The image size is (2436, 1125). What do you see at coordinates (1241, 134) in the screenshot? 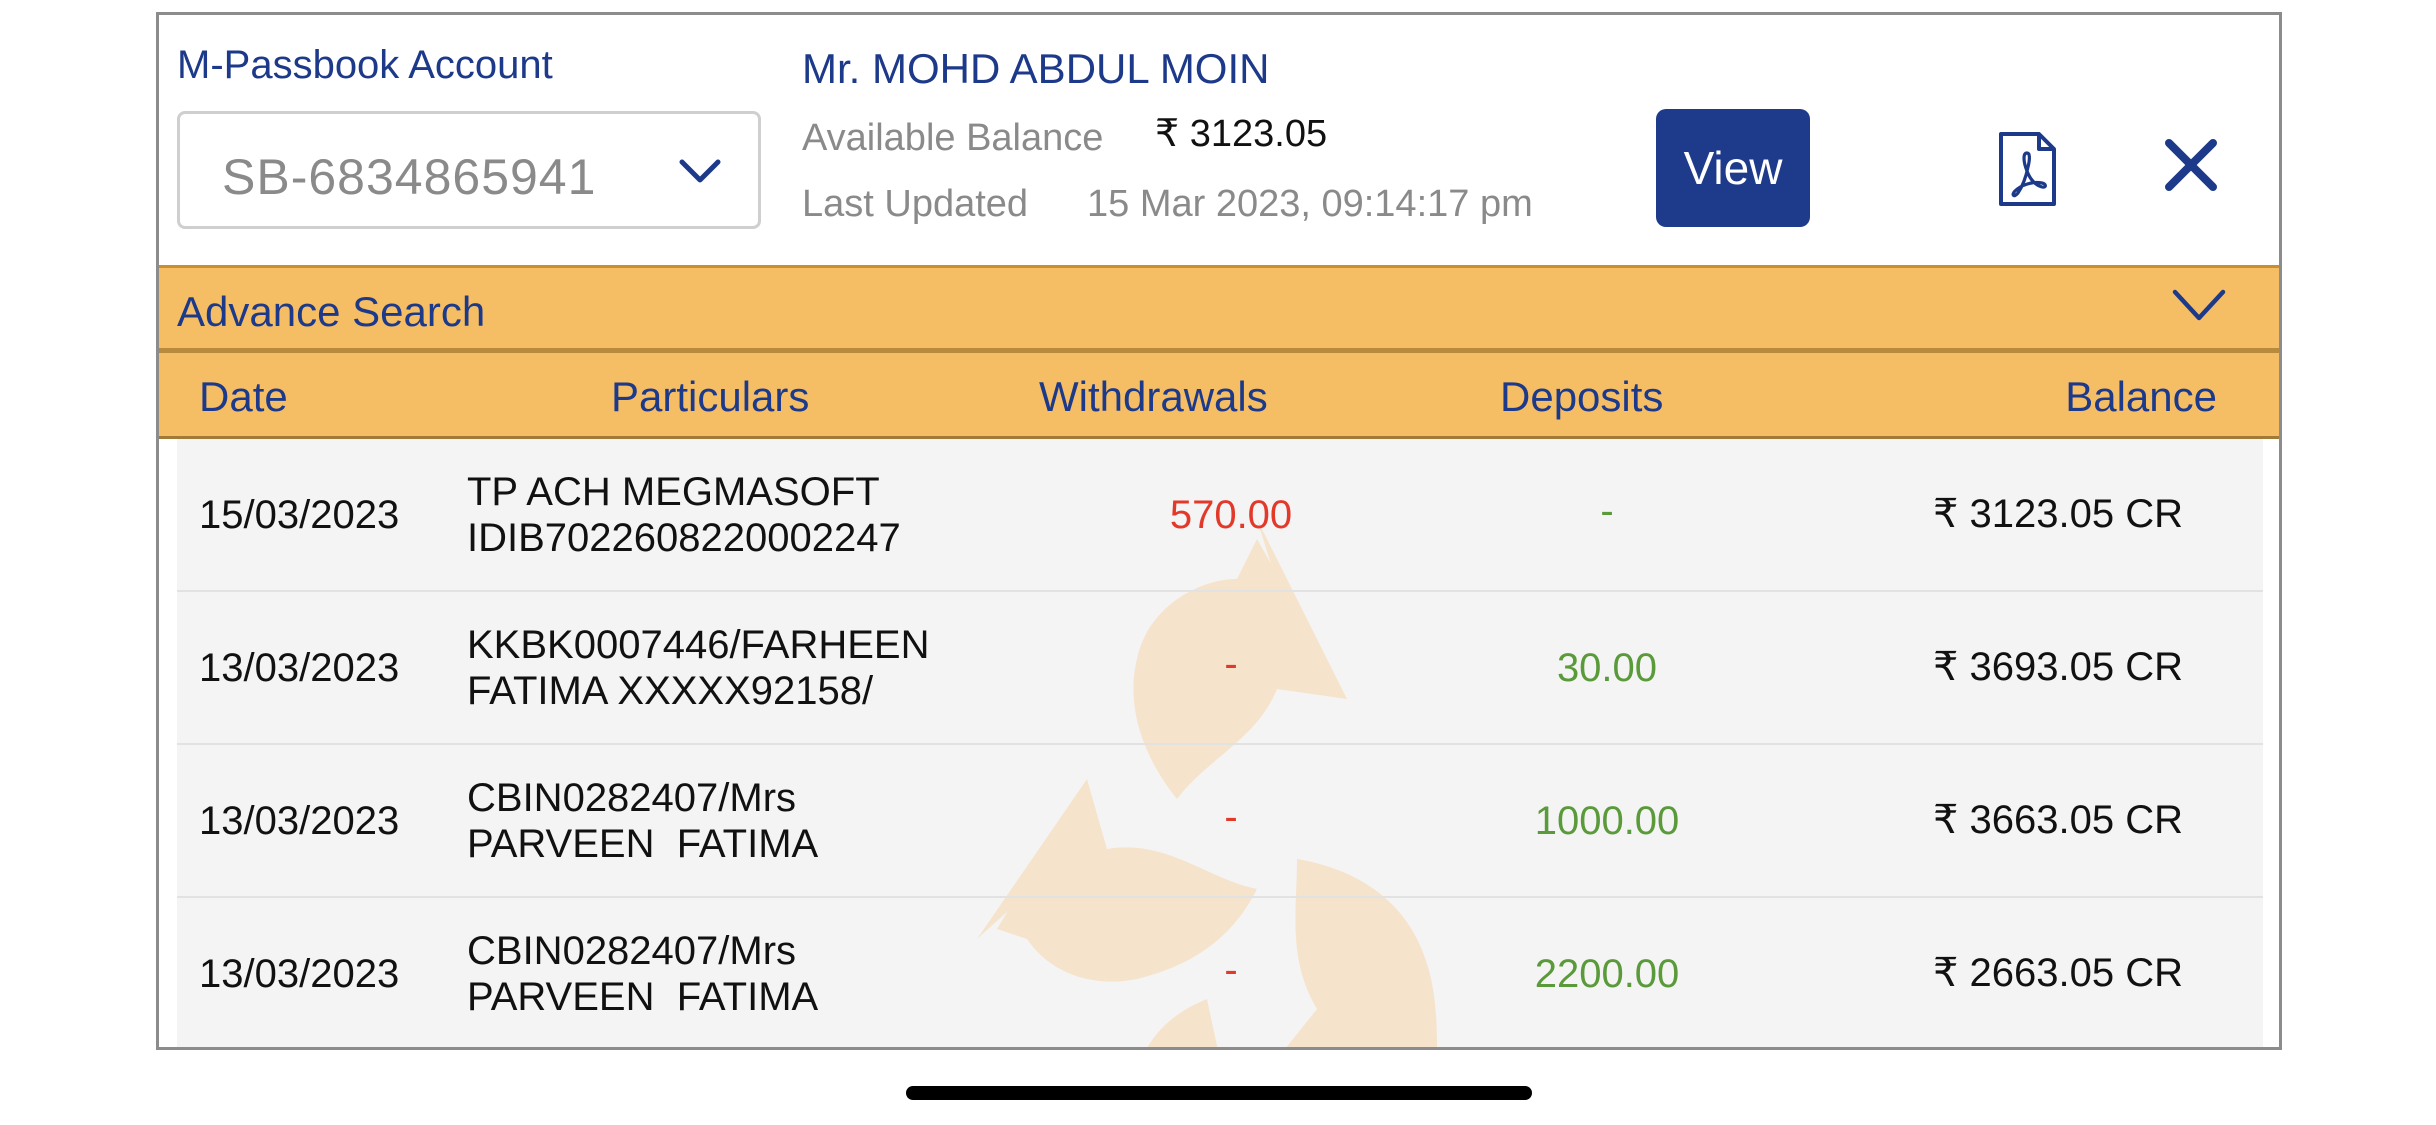
I see `available-balance-value: ₹ 3123.05` at bounding box center [1241, 134].